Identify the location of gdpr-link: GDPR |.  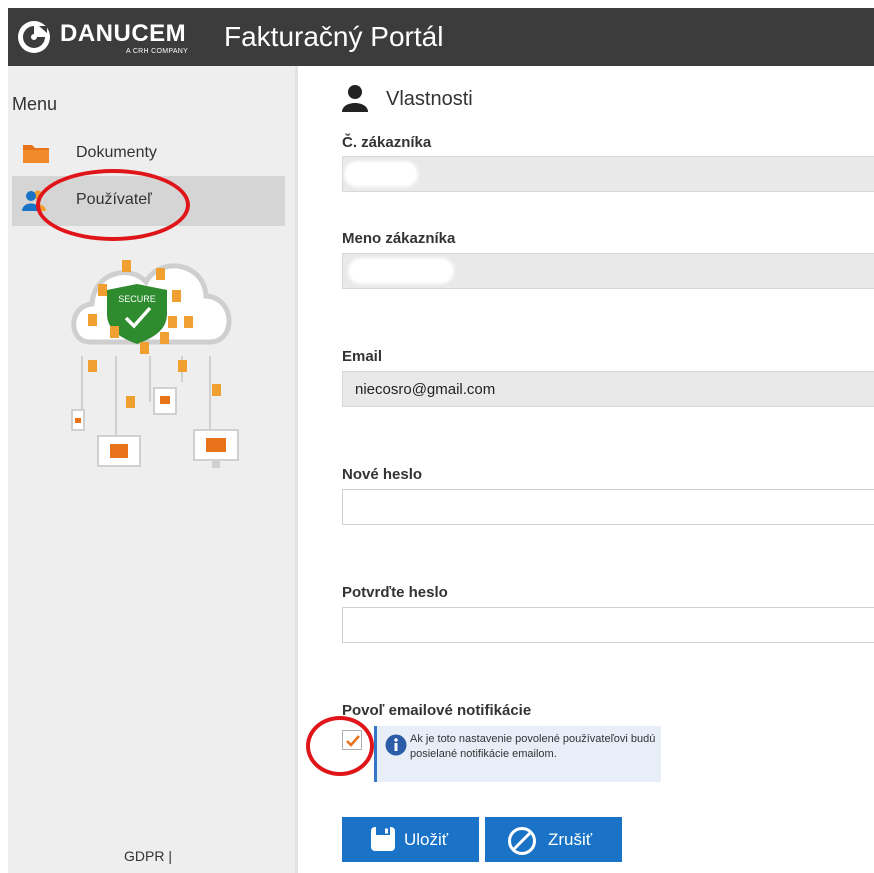
(148, 856).